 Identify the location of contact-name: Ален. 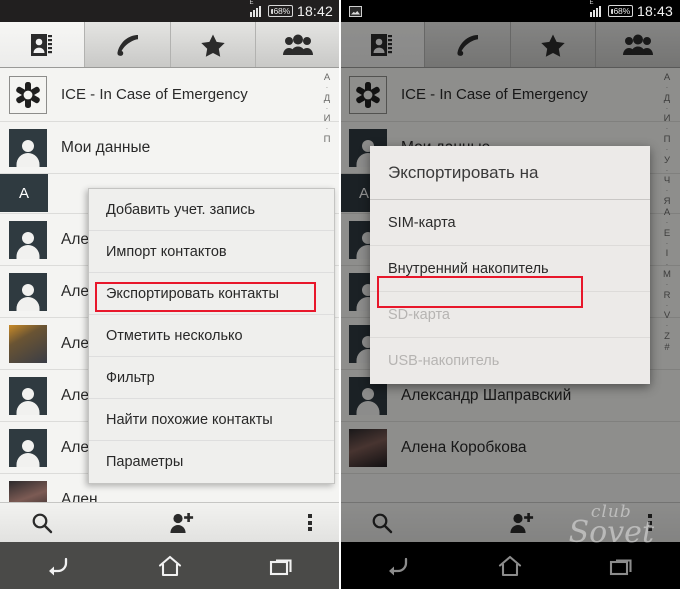
(79, 496).